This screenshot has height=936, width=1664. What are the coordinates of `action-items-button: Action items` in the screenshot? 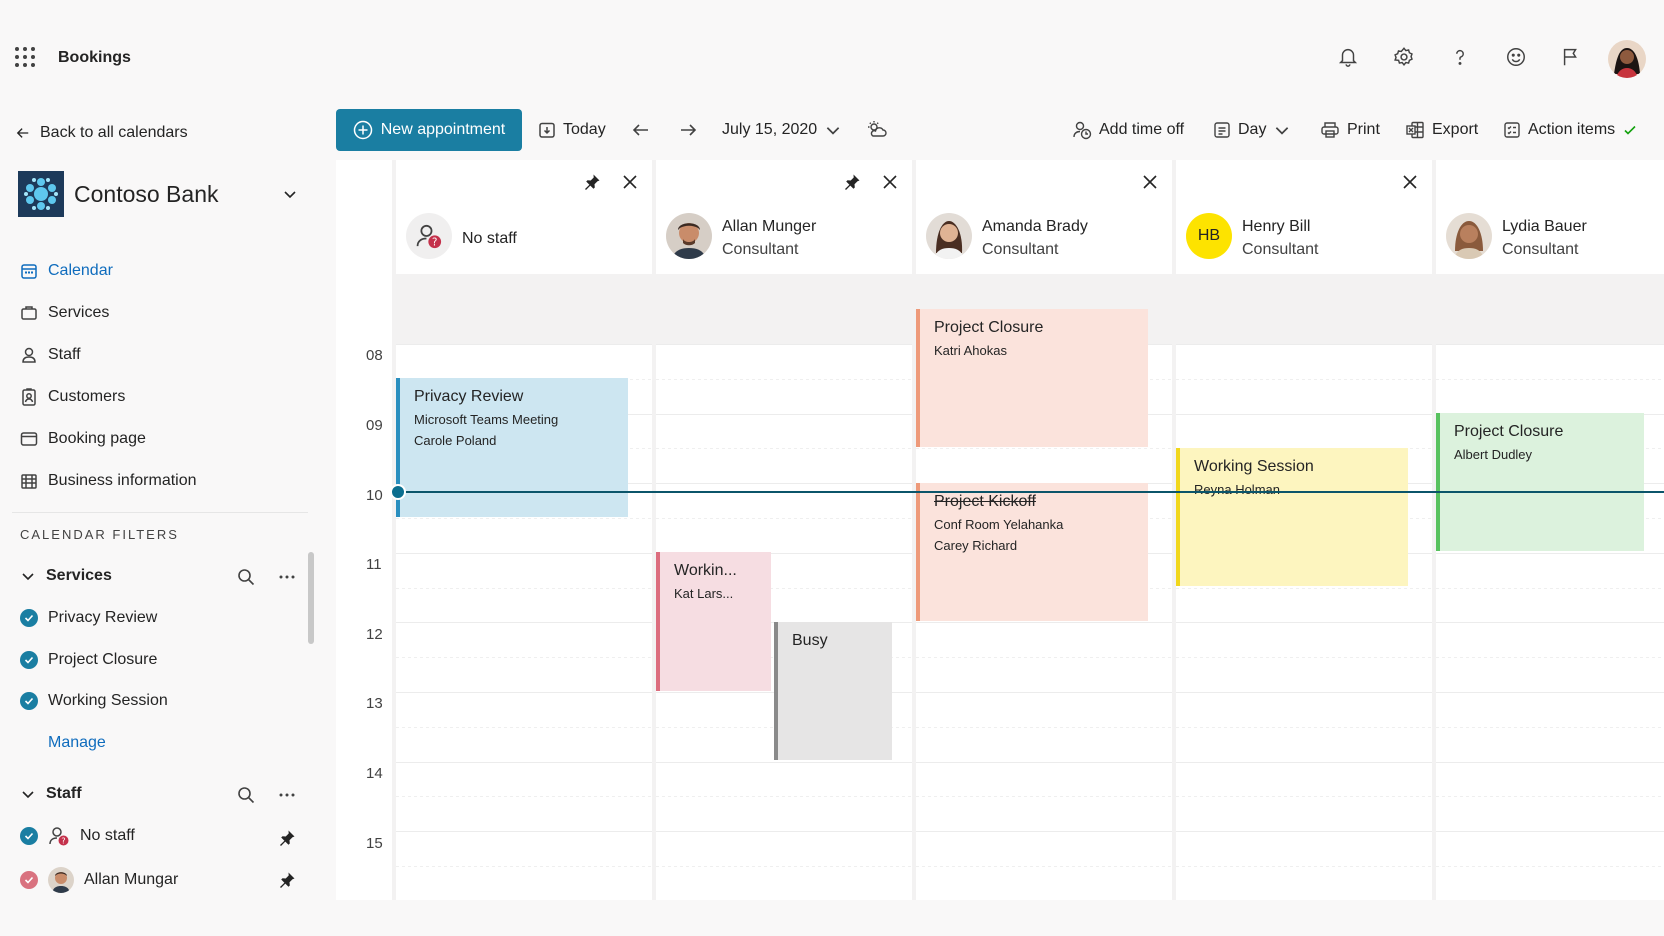 It's located at (1570, 130).